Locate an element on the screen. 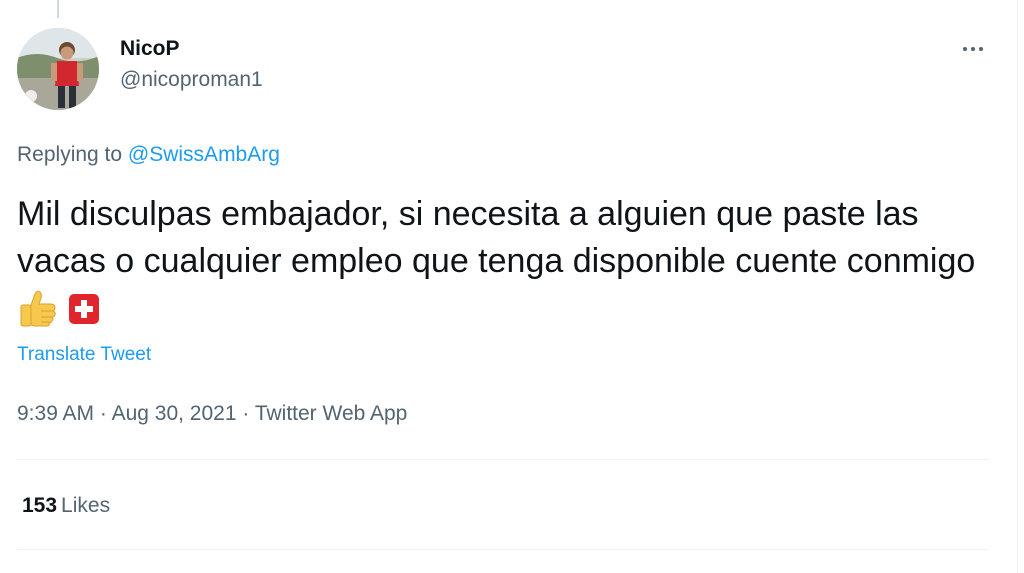 The width and height of the screenshot is (1024, 573). author-display-name: NicoP is located at coordinates (191, 49).